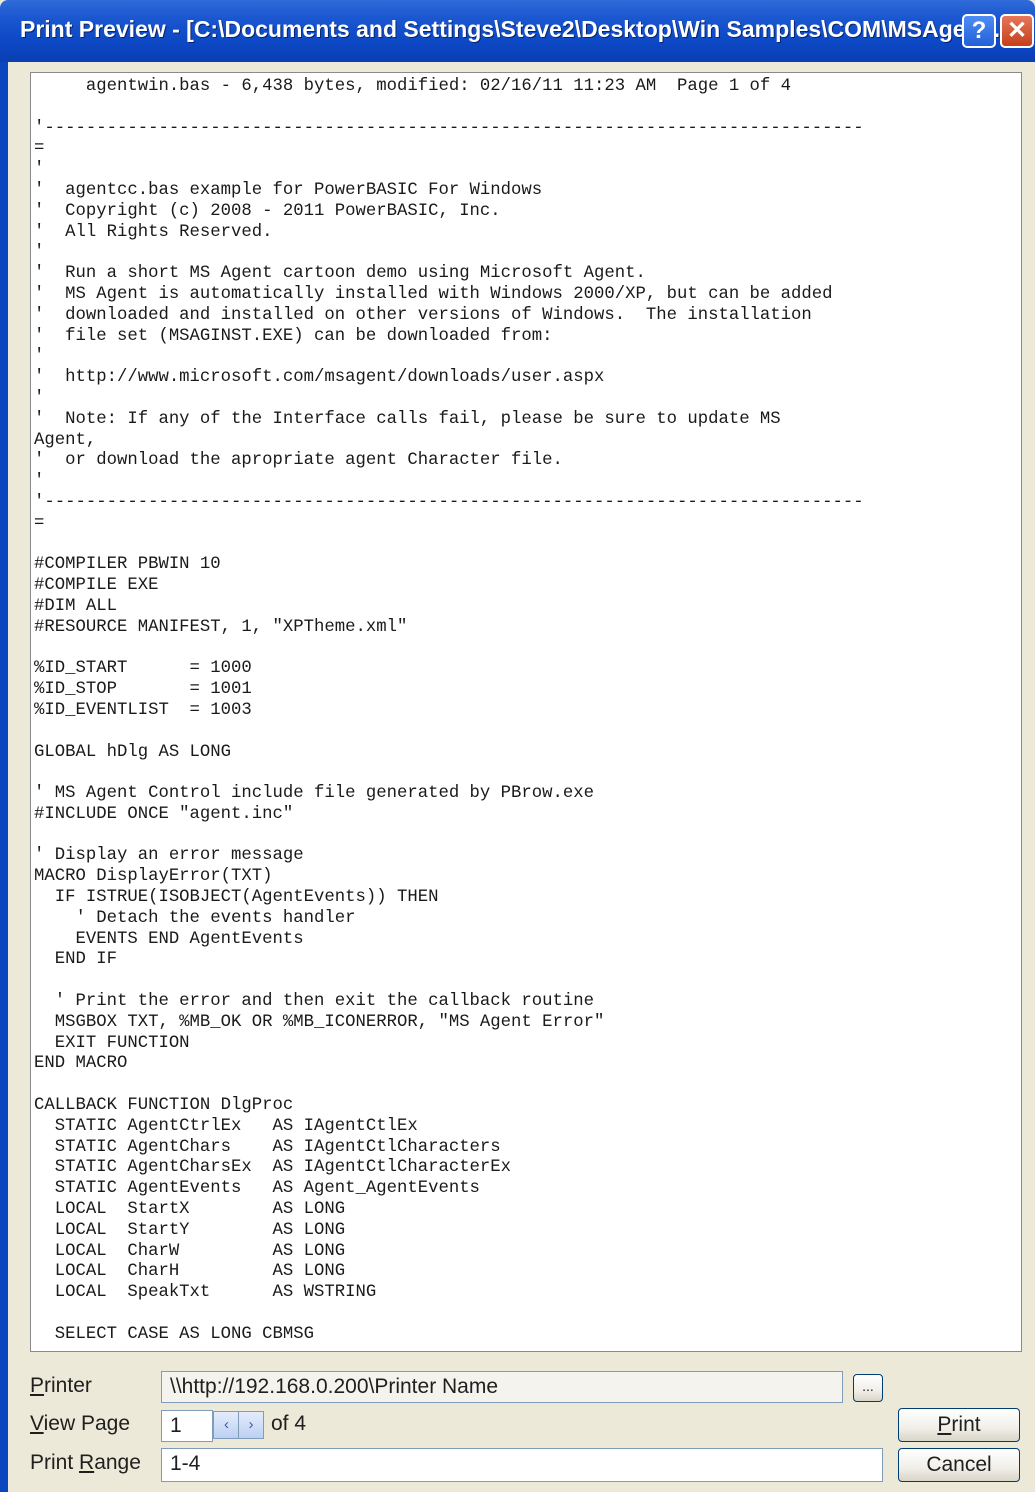  What do you see at coordinates (187, 1426) in the screenshot?
I see `view-page-field: 1` at bounding box center [187, 1426].